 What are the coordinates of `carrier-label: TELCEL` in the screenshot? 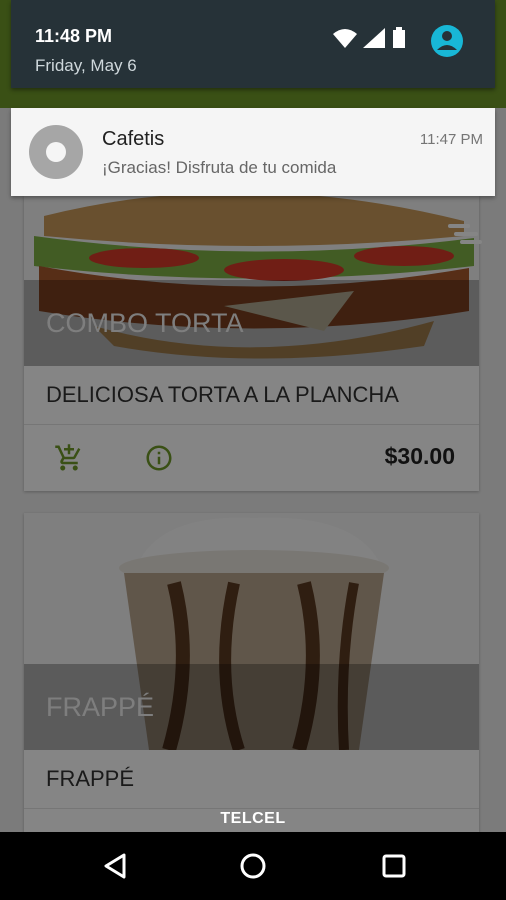 It's located at (253, 818).